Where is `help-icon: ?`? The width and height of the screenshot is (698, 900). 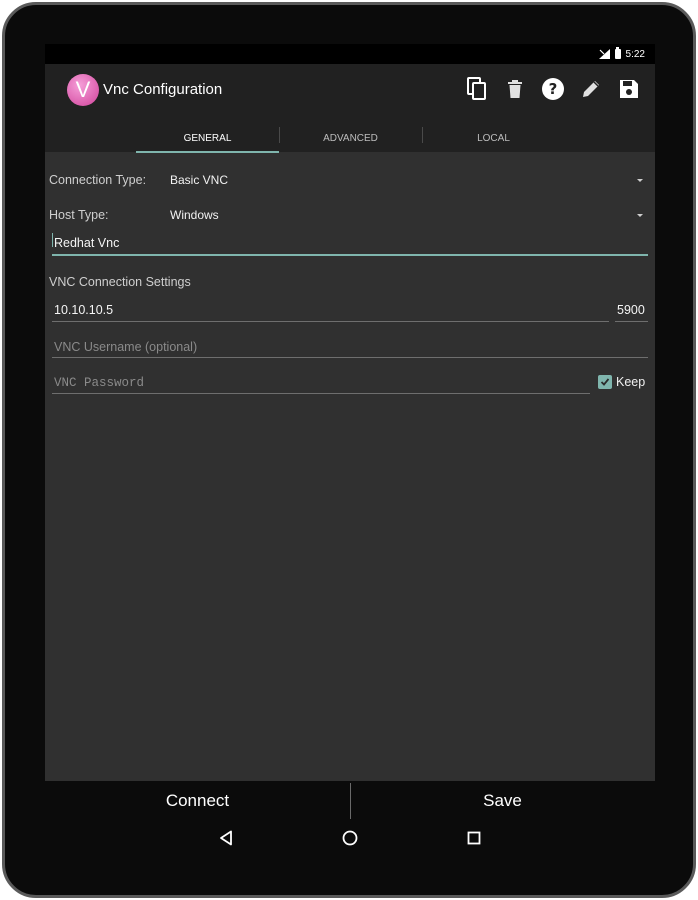
help-icon: ? is located at coordinates (553, 89).